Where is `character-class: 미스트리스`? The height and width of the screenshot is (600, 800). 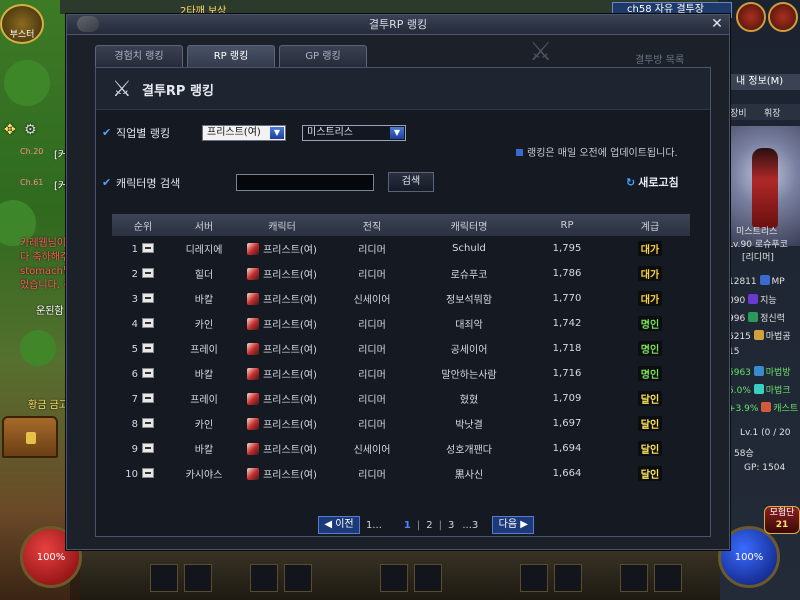 character-class: 미스트리스 is located at coordinates (757, 232).